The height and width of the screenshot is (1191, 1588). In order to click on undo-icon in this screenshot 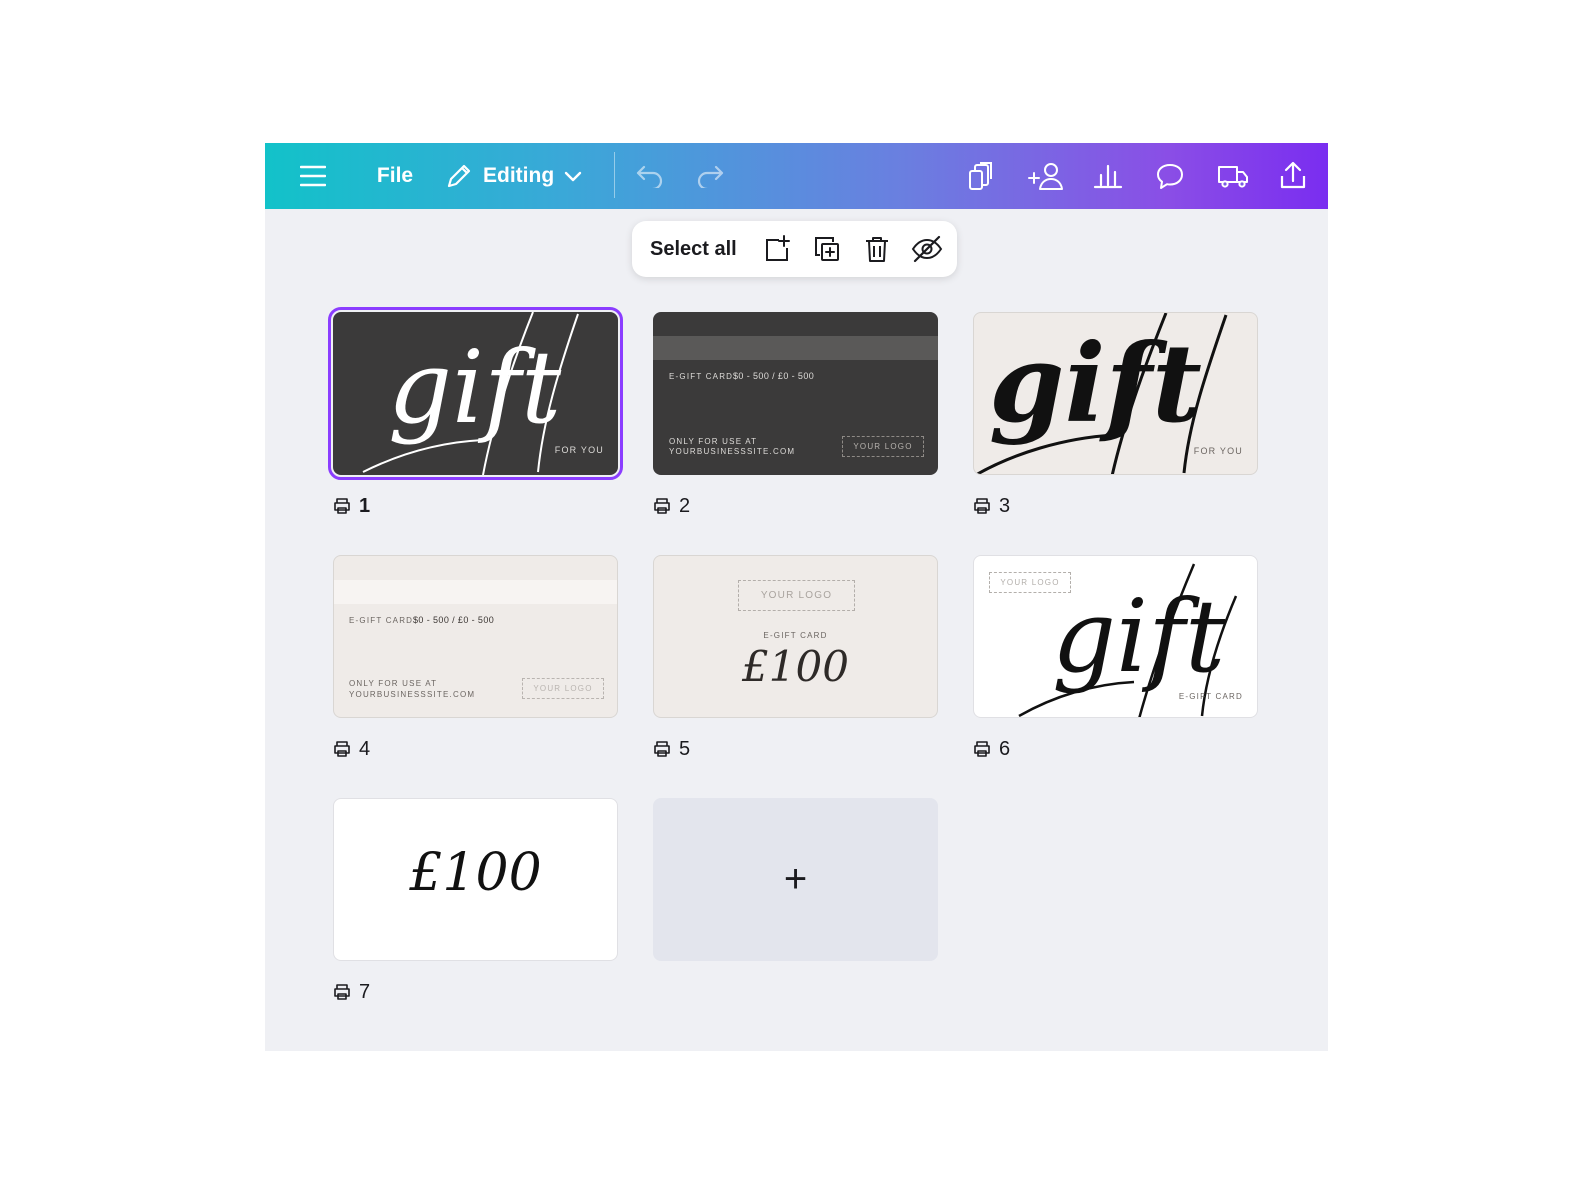, I will do `click(649, 176)`.